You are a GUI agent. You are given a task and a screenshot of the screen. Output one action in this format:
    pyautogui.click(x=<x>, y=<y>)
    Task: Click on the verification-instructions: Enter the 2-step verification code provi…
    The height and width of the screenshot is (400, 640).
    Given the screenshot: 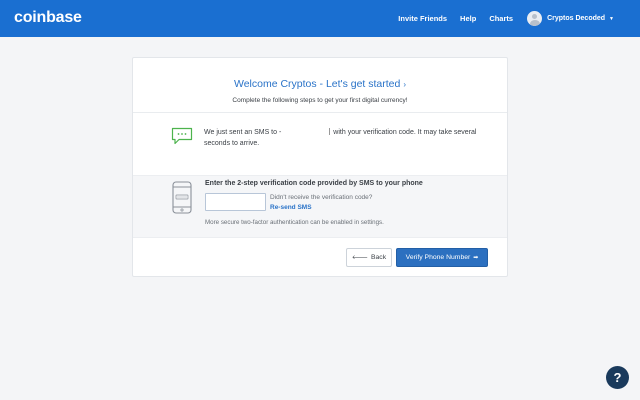 What is the action you would take?
    pyautogui.click(x=314, y=183)
    